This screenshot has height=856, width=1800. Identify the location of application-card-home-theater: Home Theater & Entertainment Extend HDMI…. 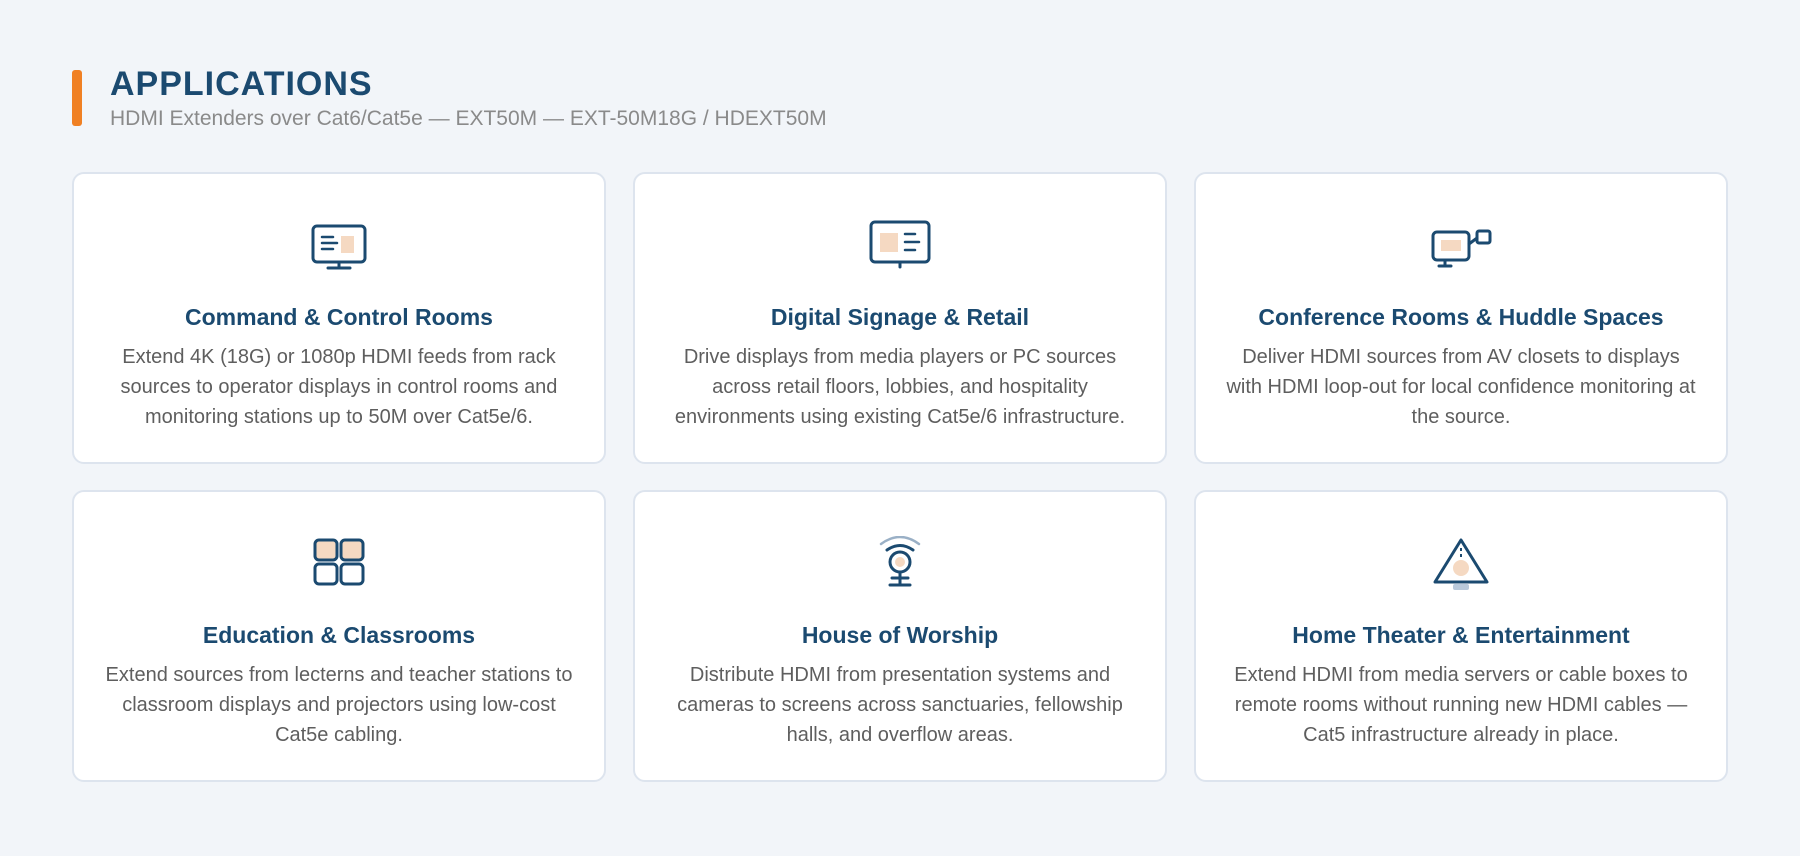
(1461, 636).